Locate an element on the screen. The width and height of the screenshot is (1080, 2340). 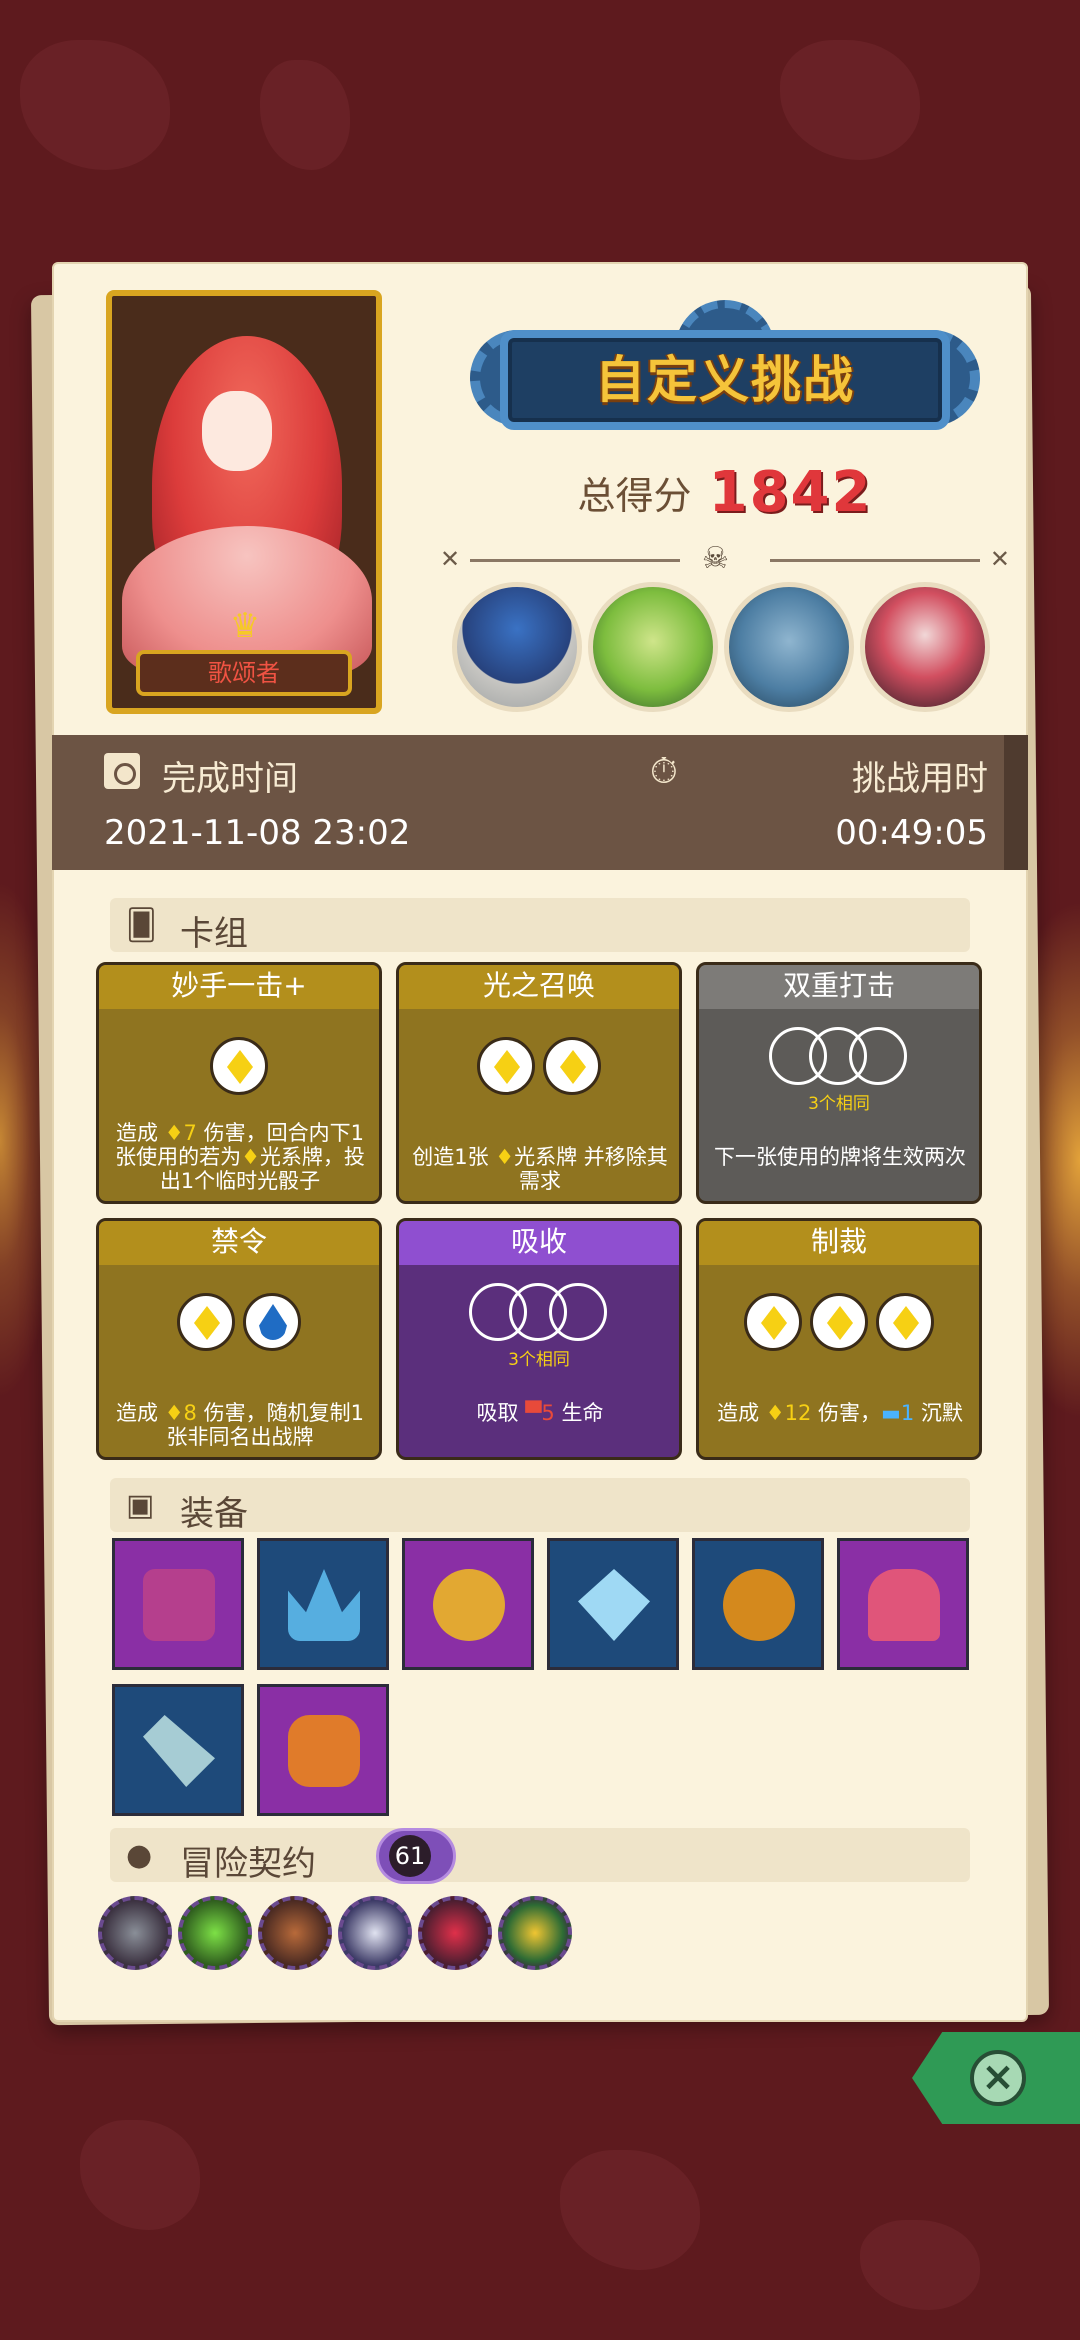
deck-title: 卡组 is located at coordinates (214, 934).